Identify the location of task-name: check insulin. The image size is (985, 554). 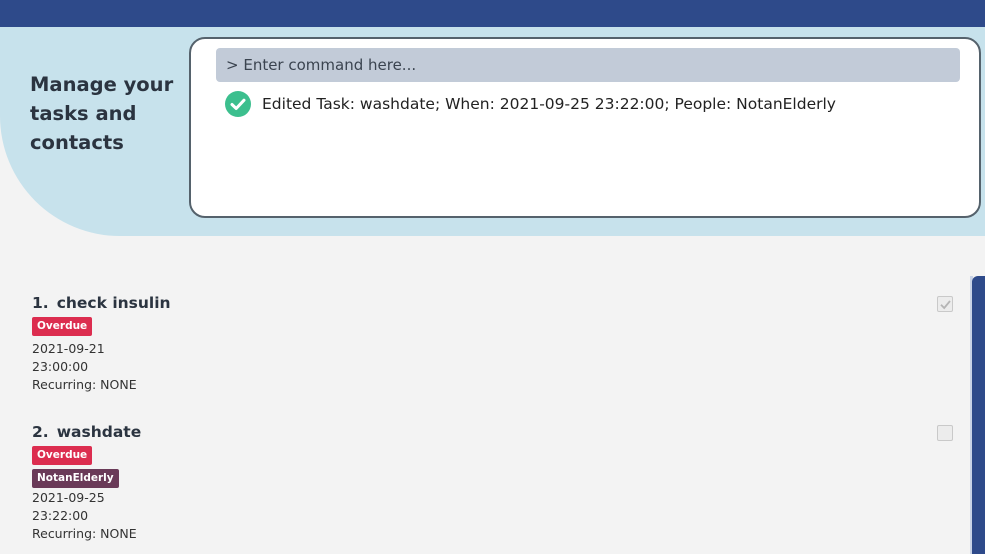
(113, 303).